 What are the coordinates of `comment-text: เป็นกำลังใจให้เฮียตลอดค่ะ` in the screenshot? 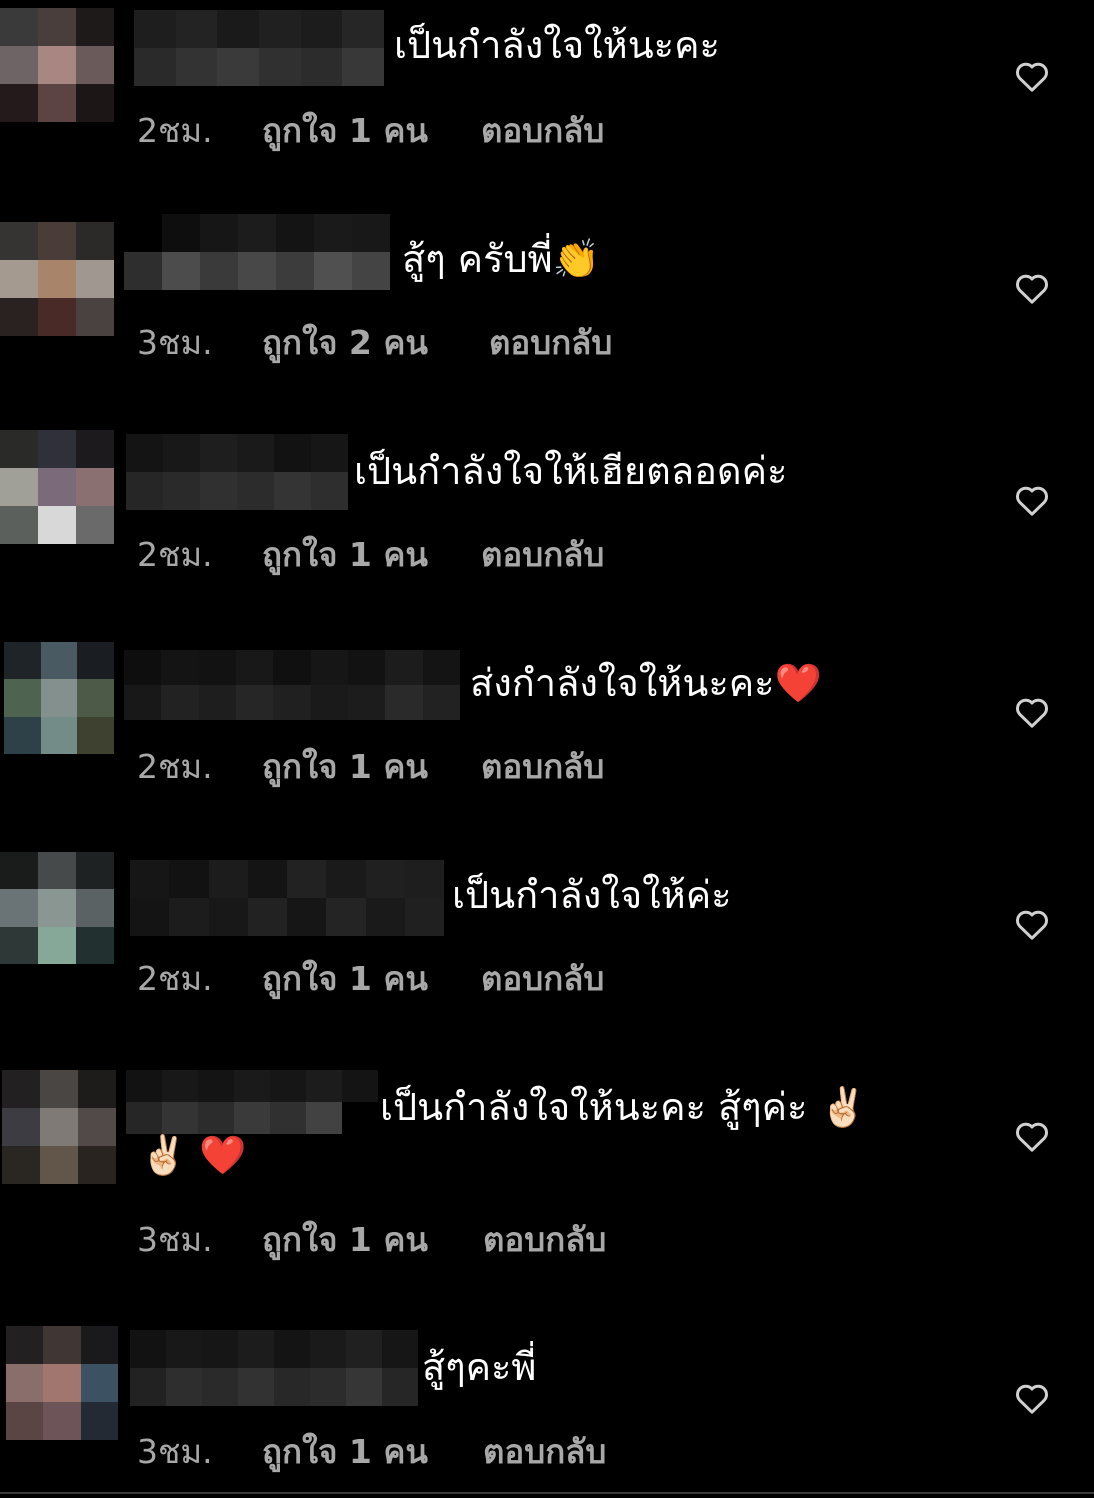 It's located at (571, 471).